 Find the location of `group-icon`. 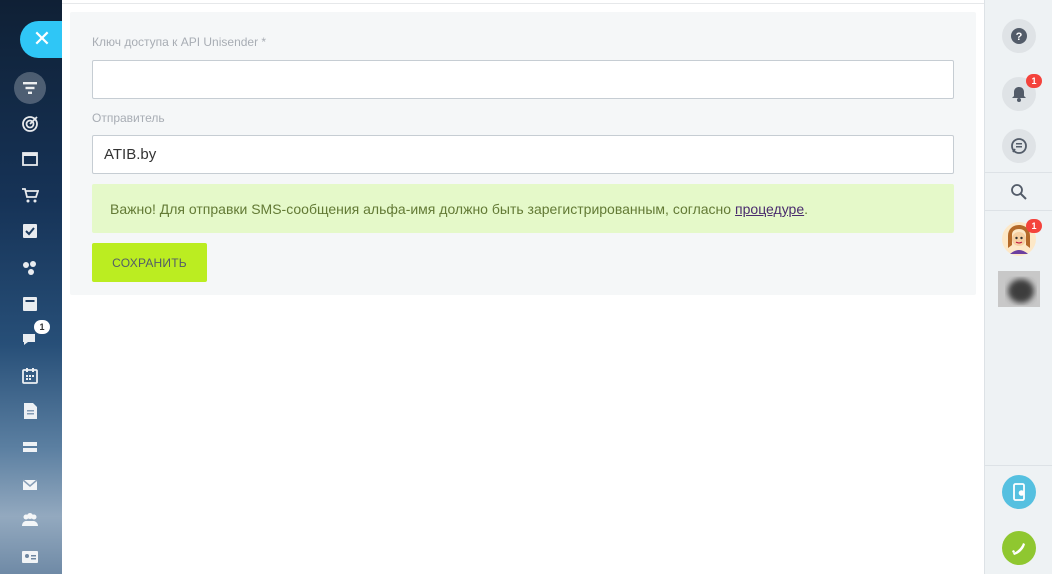

group-icon is located at coordinates (30, 519).